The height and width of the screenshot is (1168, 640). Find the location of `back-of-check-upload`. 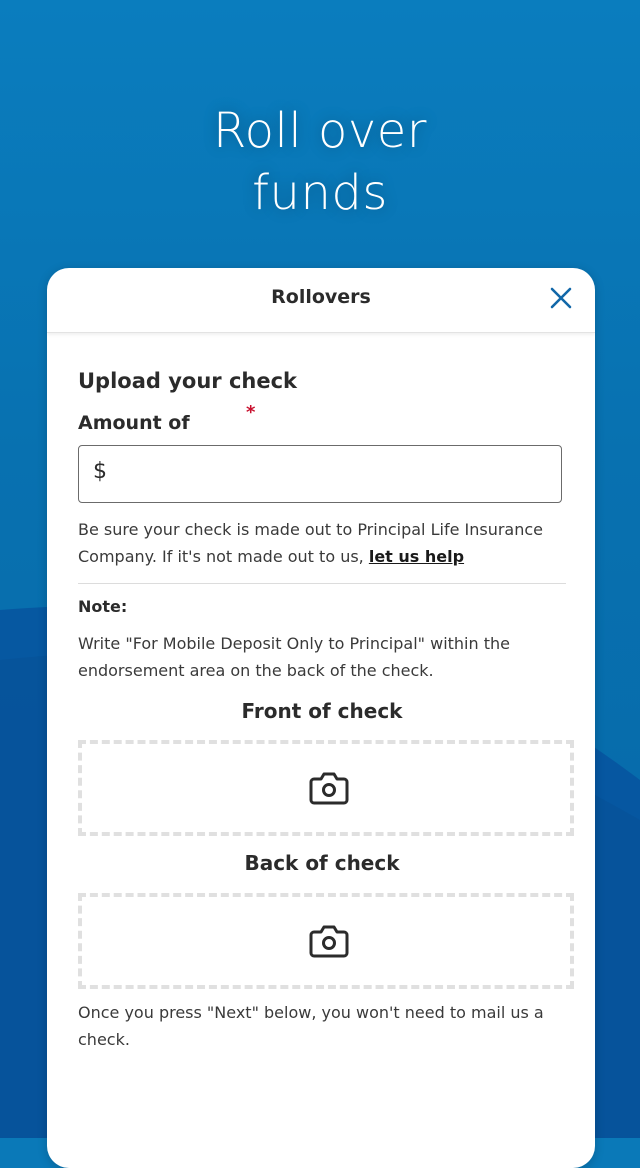

back-of-check-upload is located at coordinates (326, 941).